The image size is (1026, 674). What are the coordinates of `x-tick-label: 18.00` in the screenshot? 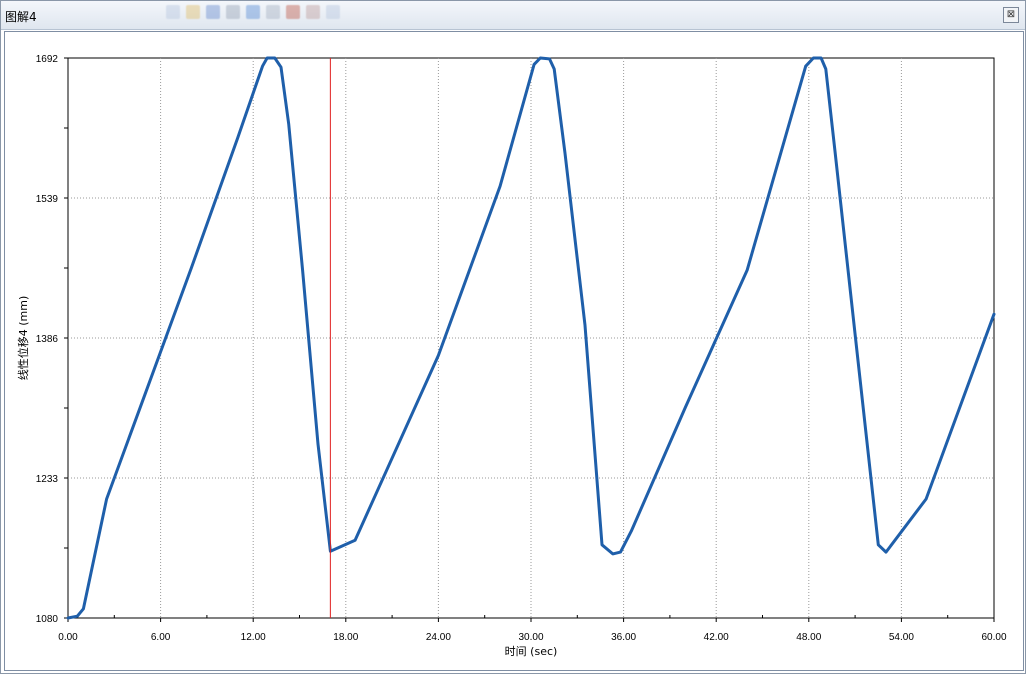 It's located at (345, 637).